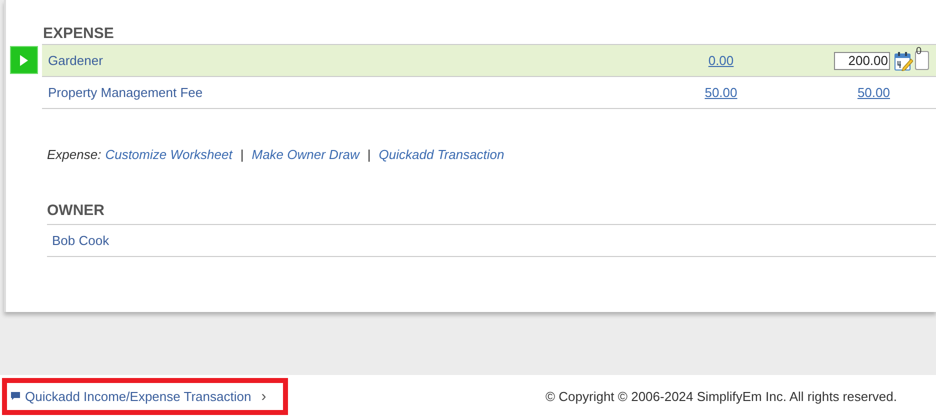  What do you see at coordinates (306, 154) in the screenshot?
I see `action-link: Make Owner Draw` at bounding box center [306, 154].